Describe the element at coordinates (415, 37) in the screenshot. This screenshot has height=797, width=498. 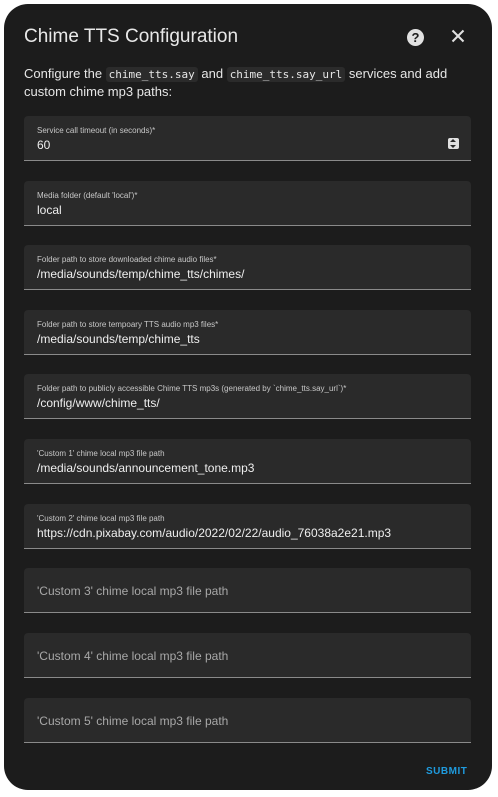
I see `help-icon: ?` at that location.